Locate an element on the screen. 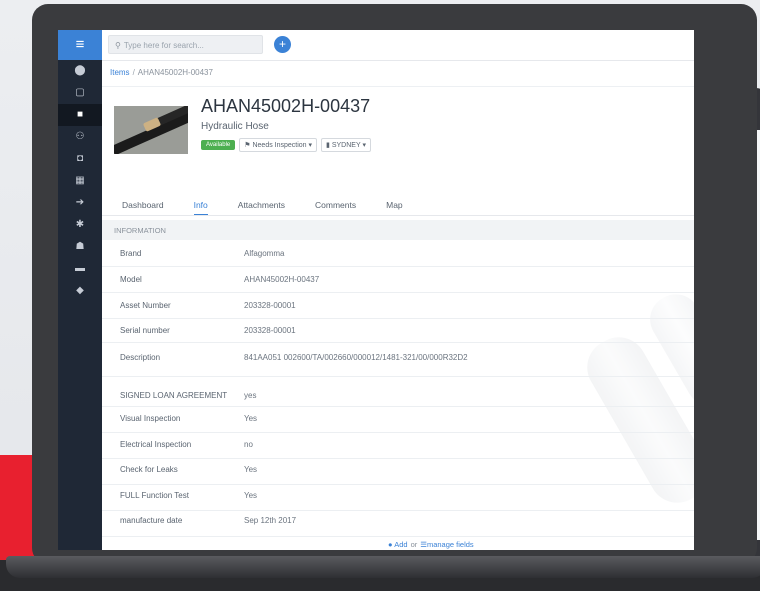  information-header: INFORMATION is located at coordinates (398, 230).